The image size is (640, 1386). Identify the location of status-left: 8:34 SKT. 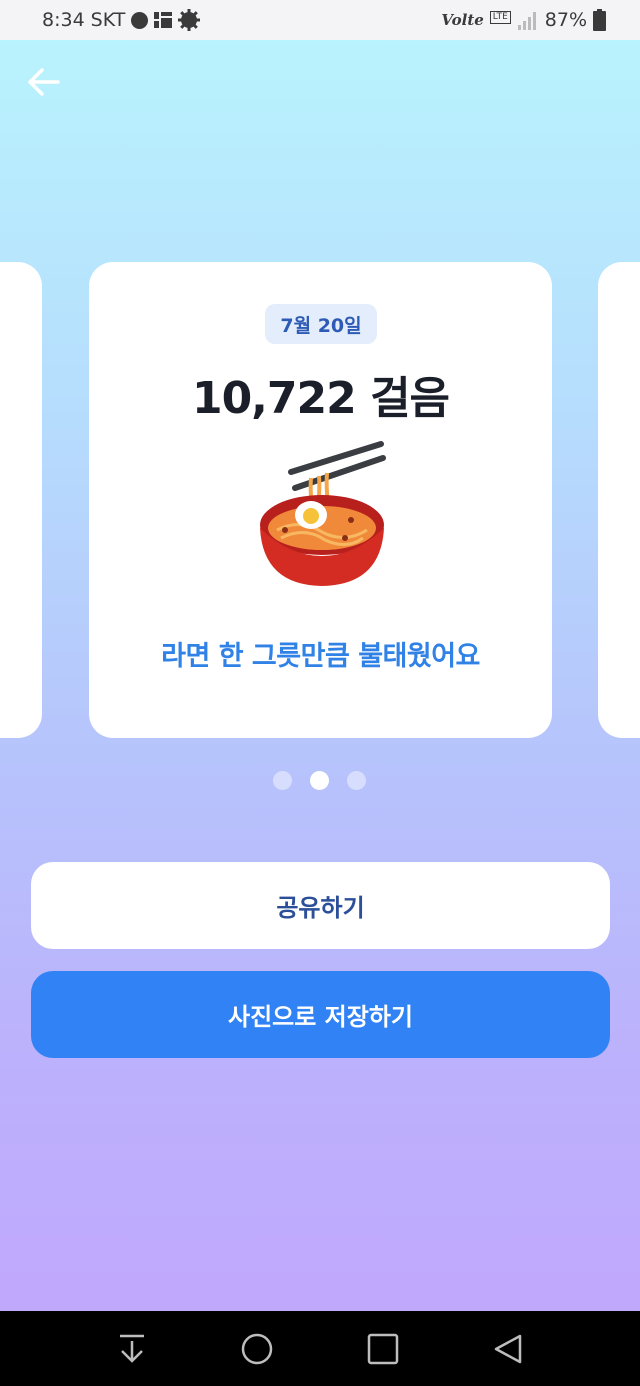
(121, 20).